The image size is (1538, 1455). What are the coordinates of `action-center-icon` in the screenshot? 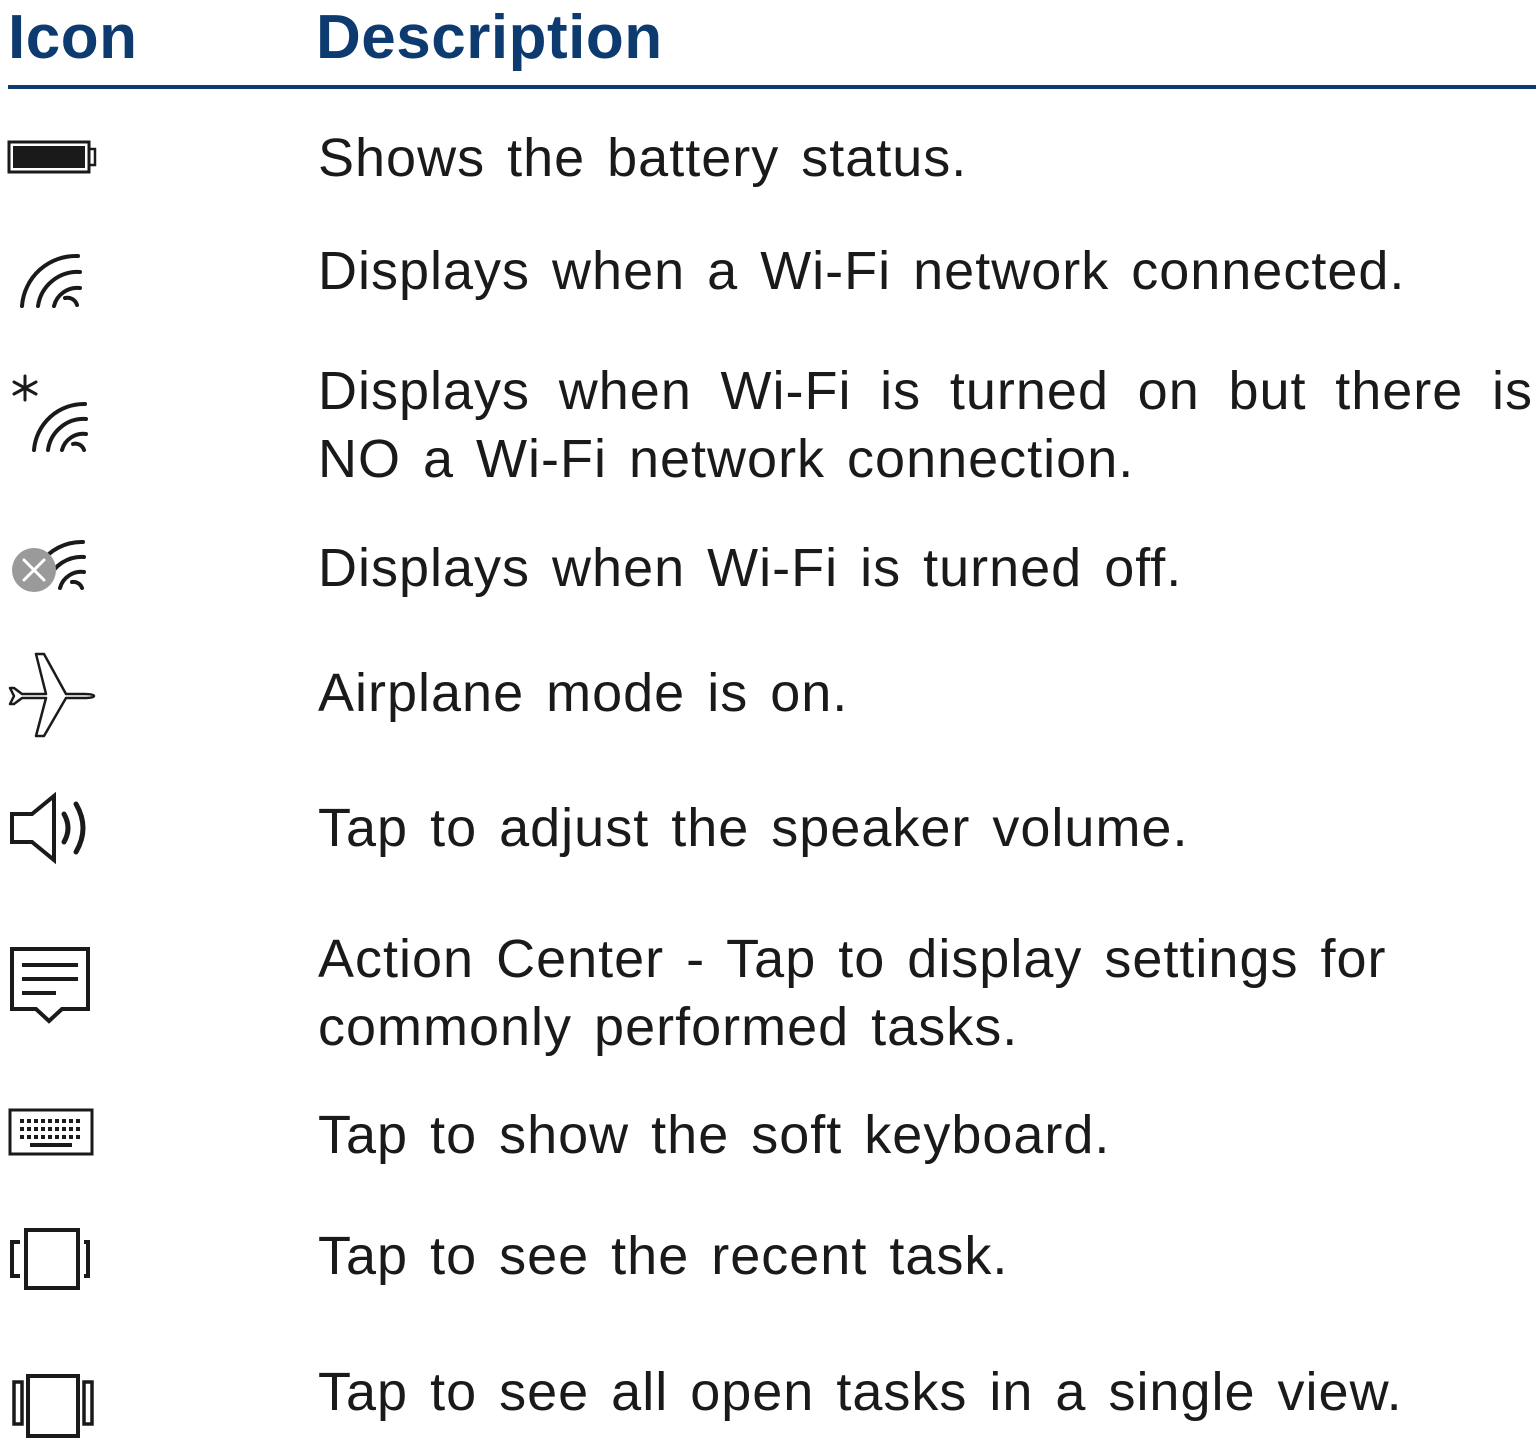 It's located at (52, 981).